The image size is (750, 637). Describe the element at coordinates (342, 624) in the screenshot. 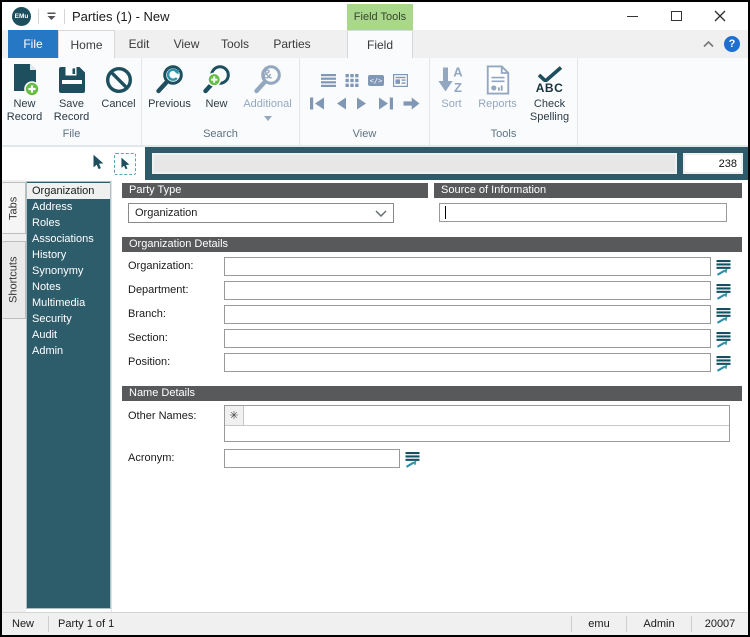

I see `status-spacer` at that location.